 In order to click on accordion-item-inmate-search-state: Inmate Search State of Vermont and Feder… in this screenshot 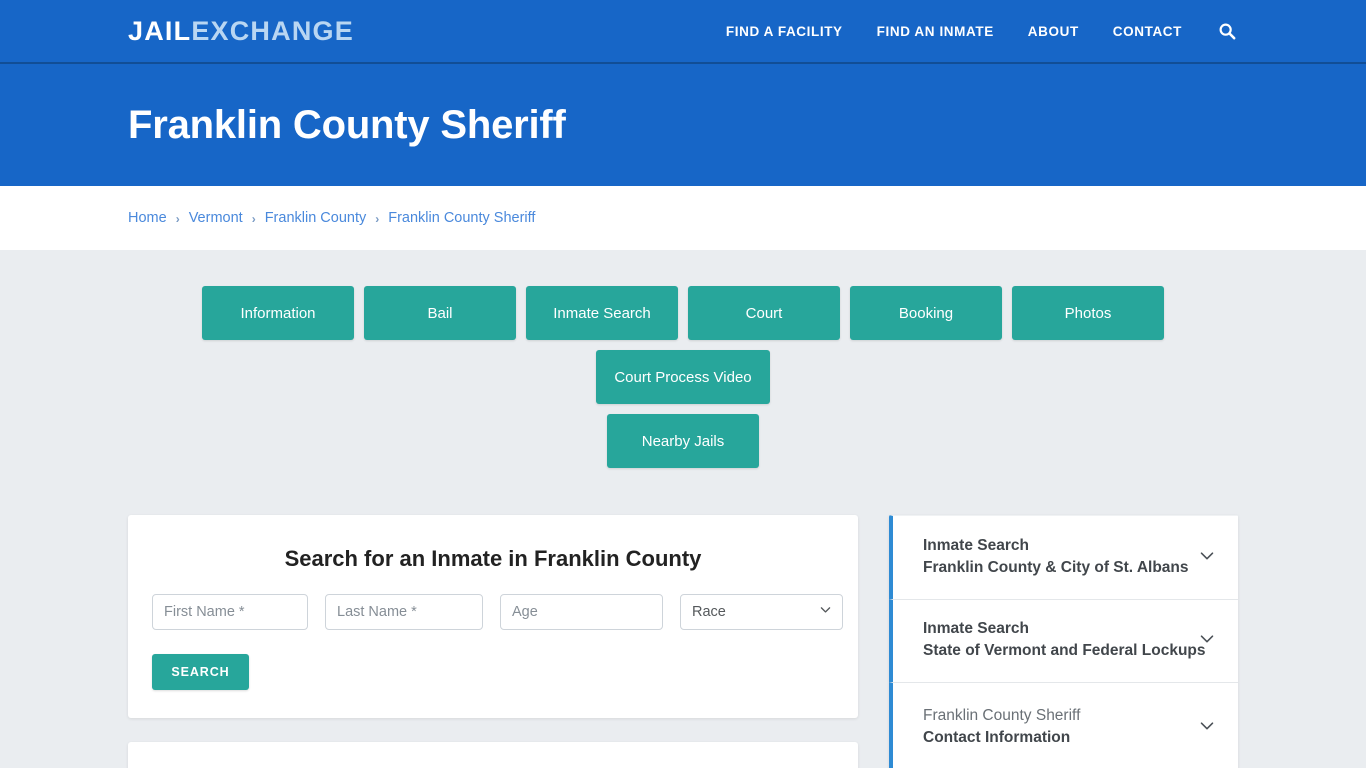, I will do `click(1063, 641)`.